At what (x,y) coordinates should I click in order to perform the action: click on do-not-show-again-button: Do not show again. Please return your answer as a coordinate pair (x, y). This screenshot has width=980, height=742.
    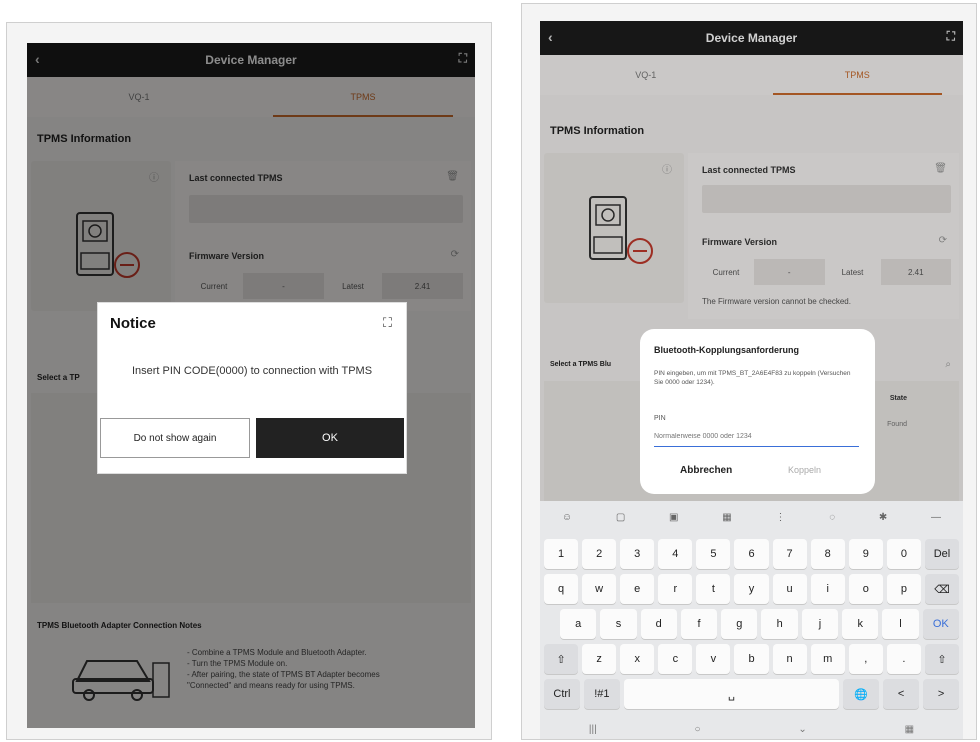
    Looking at the image, I should click on (175, 438).